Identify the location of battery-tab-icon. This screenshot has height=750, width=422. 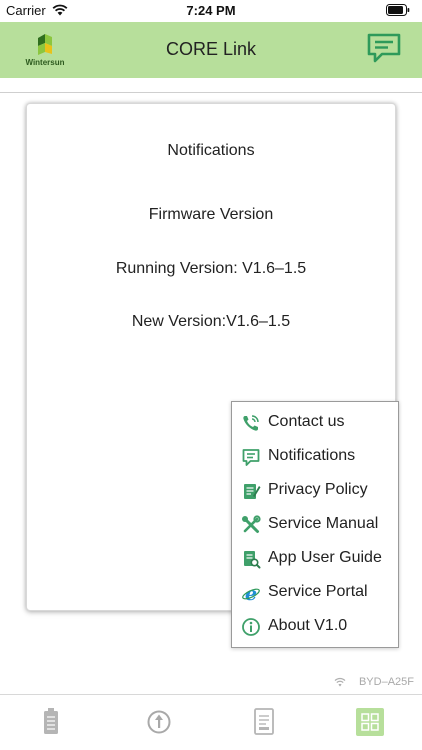
(54, 722).